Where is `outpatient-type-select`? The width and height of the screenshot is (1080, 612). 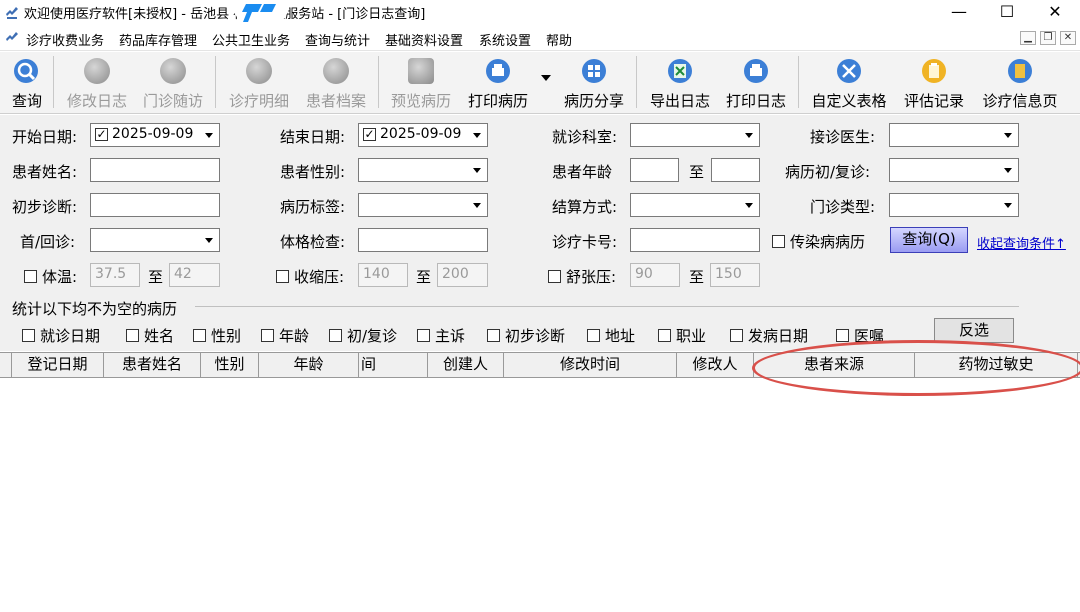 outpatient-type-select is located at coordinates (954, 205).